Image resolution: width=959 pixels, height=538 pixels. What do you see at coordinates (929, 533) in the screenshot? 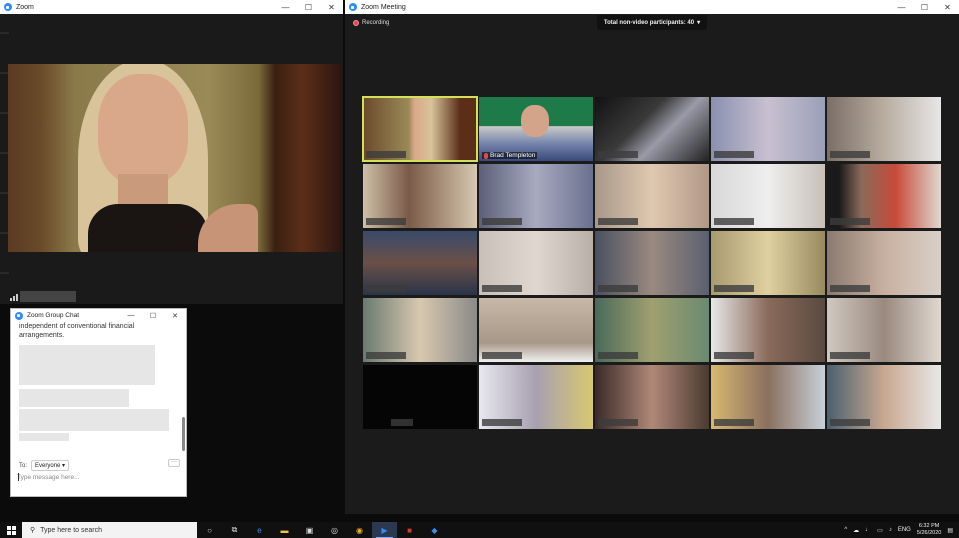
I see `clock-date: 5/26/2020` at bounding box center [929, 533].